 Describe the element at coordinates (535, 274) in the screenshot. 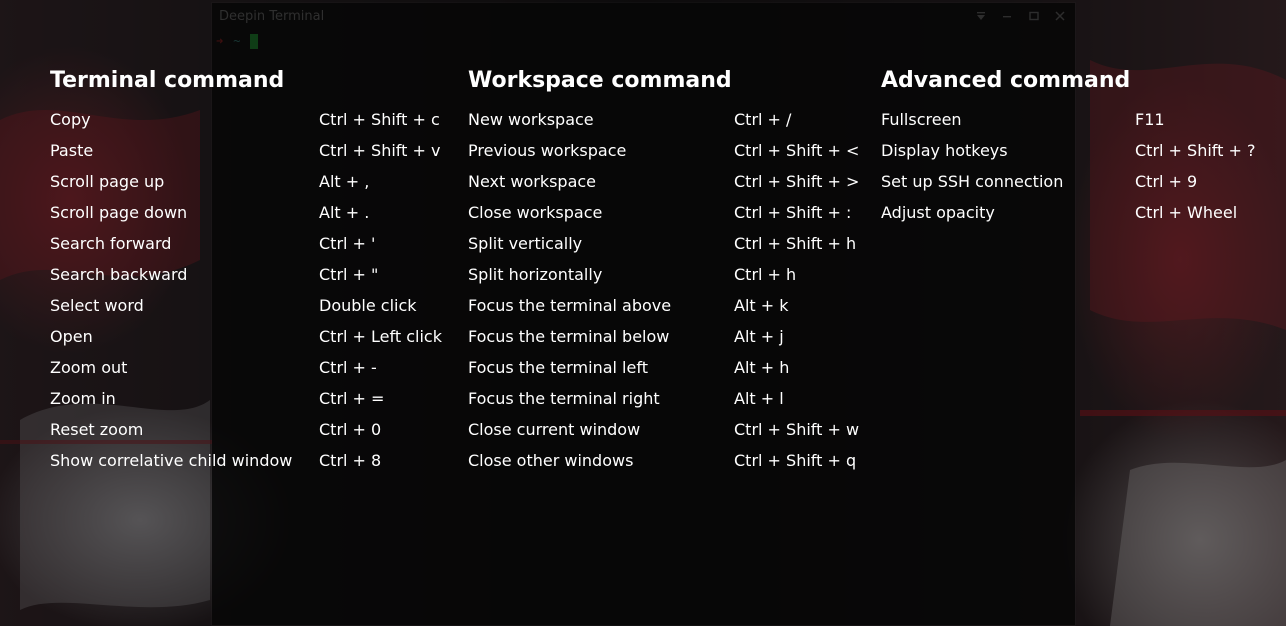

I see `hotkey-label: Split horizontally` at that location.